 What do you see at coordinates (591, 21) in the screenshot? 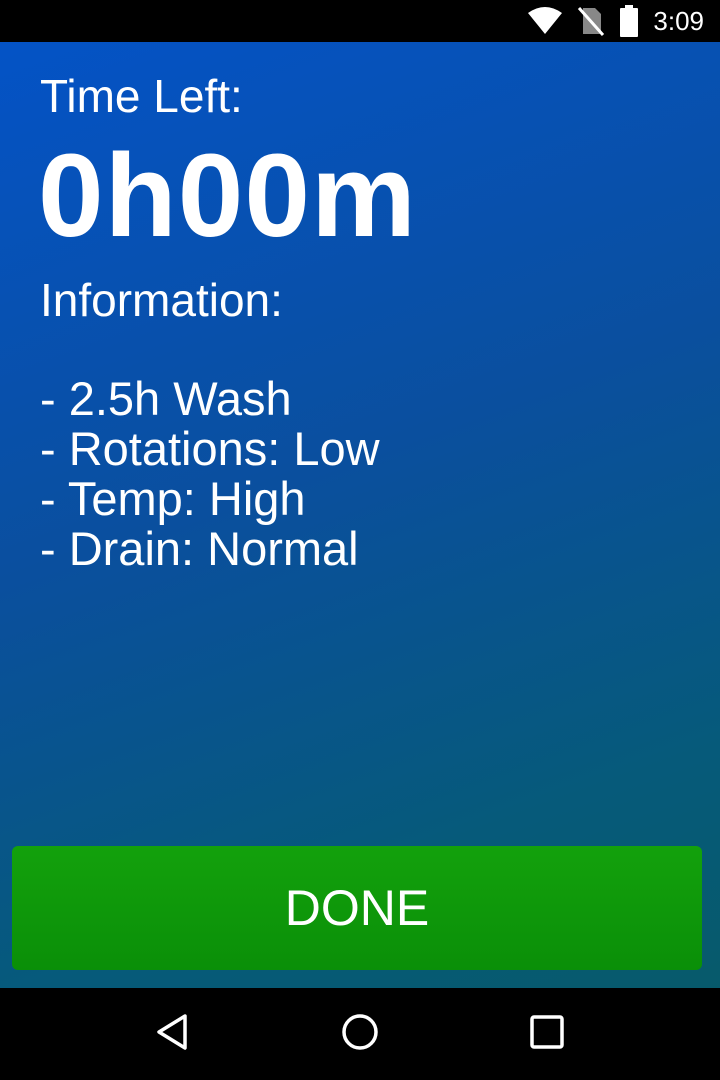
I see `no-sim-icon` at bounding box center [591, 21].